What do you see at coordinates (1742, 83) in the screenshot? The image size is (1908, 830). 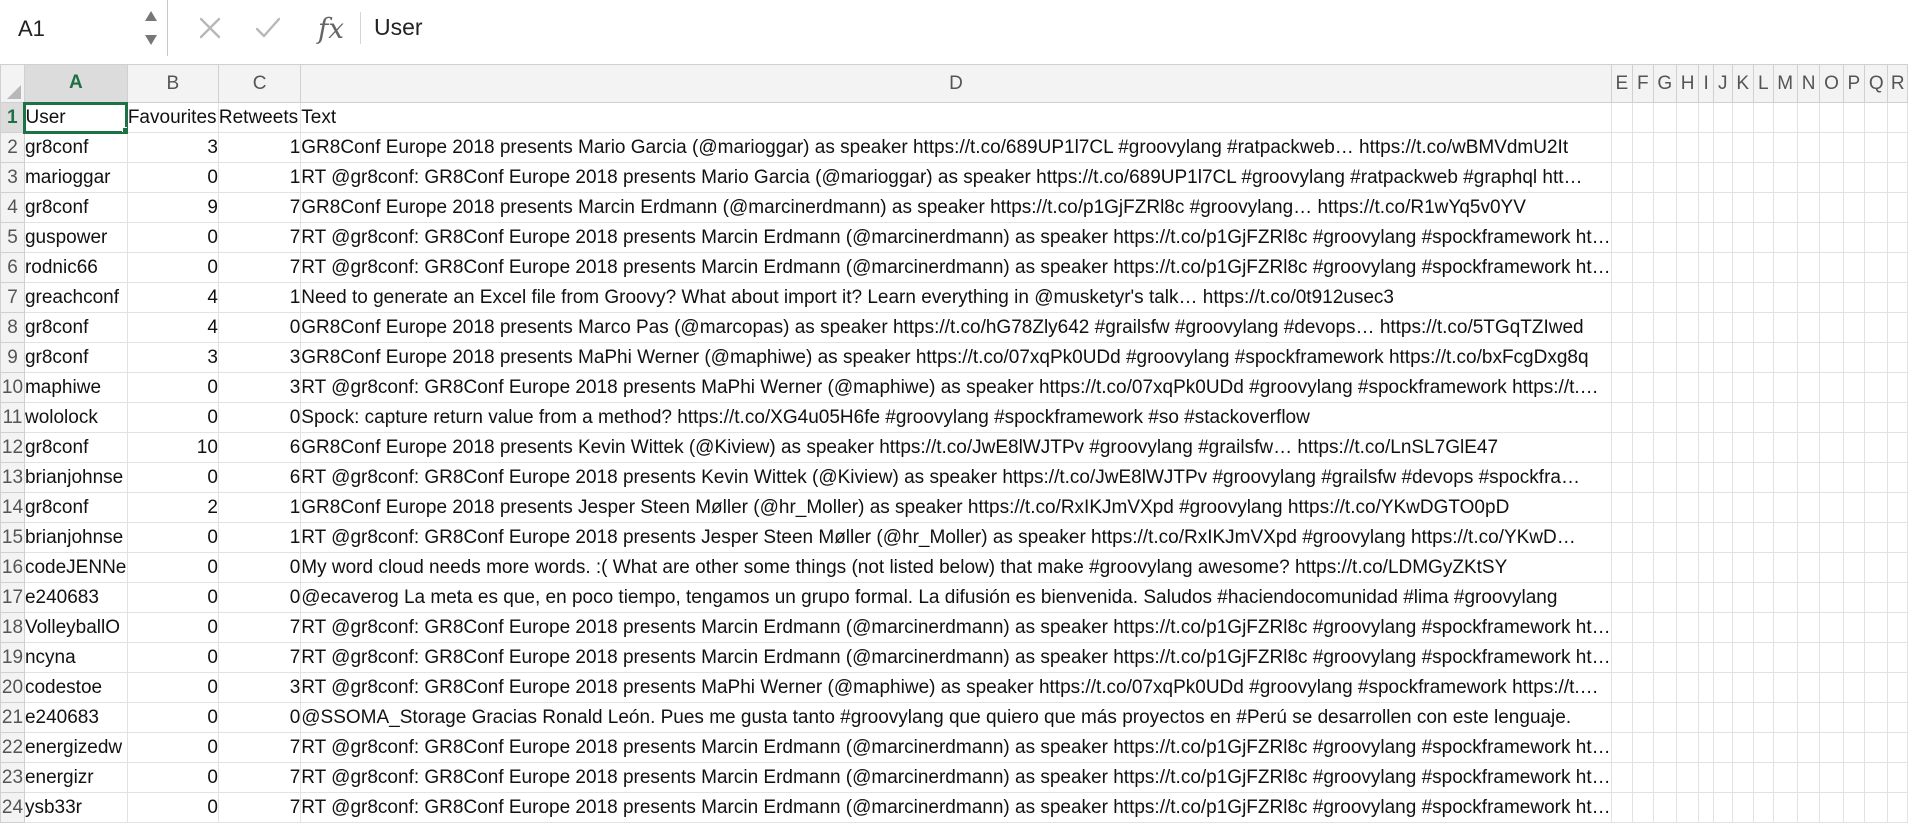 I see `column-header-k: K` at bounding box center [1742, 83].